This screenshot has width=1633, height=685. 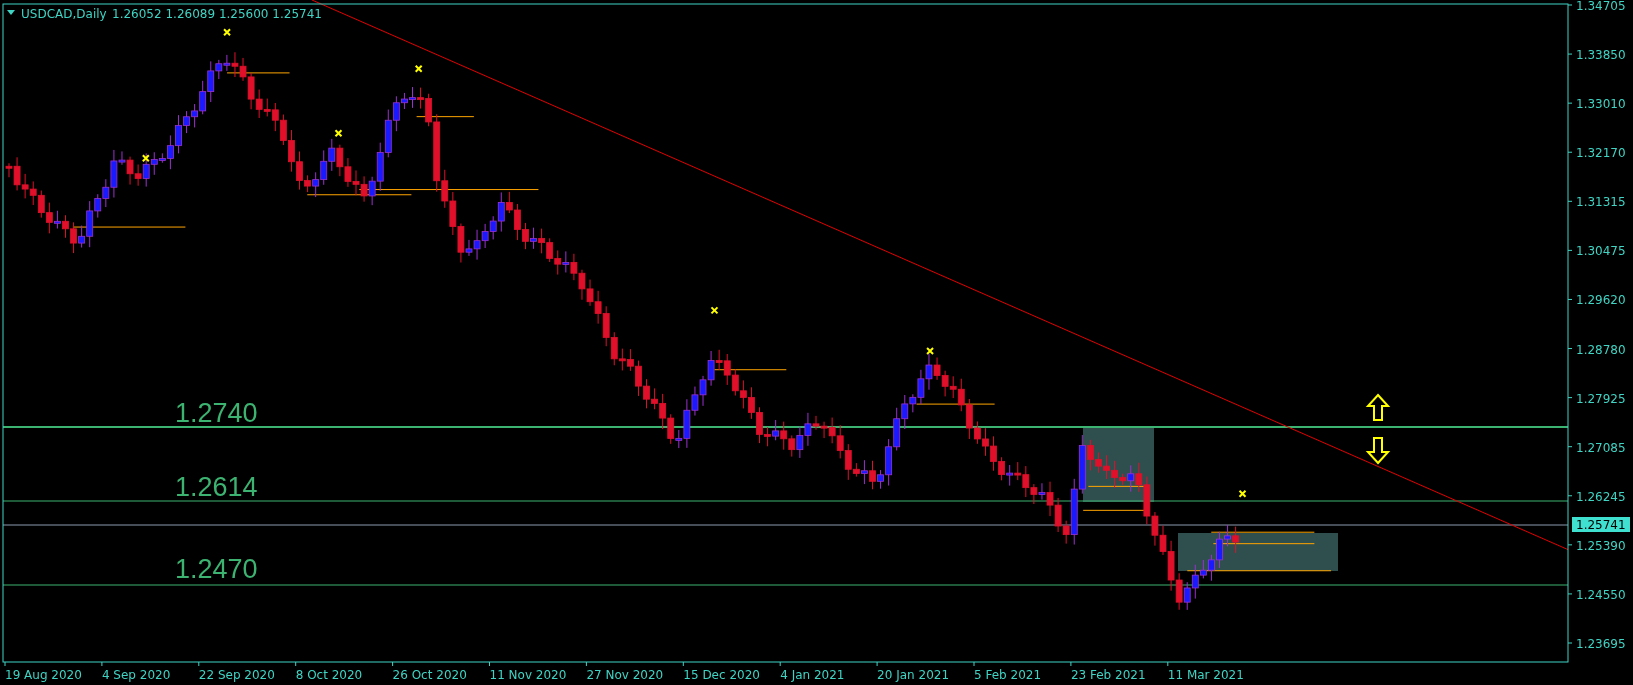 What do you see at coordinates (1601, 6) in the screenshot?
I see `price-tick-label: 1.34705` at bounding box center [1601, 6].